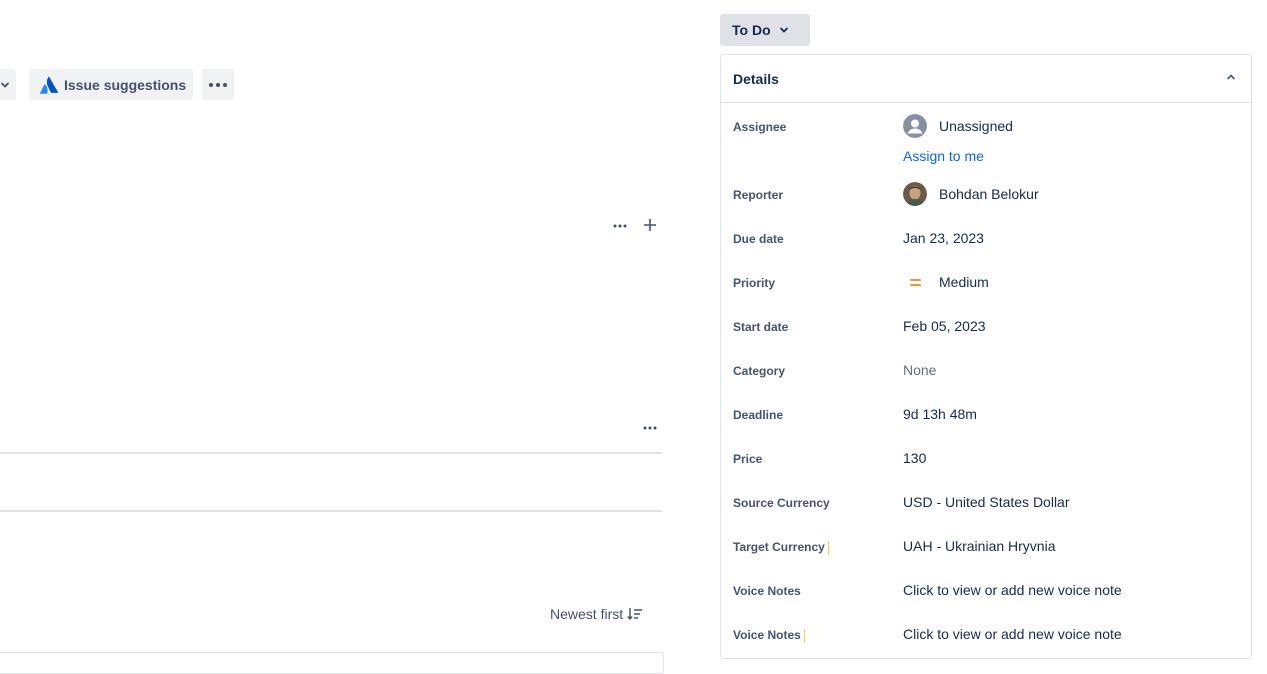 The height and width of the screenshot is (674, 1267). I want to click on field-label: Reporter, so click(758, 195).